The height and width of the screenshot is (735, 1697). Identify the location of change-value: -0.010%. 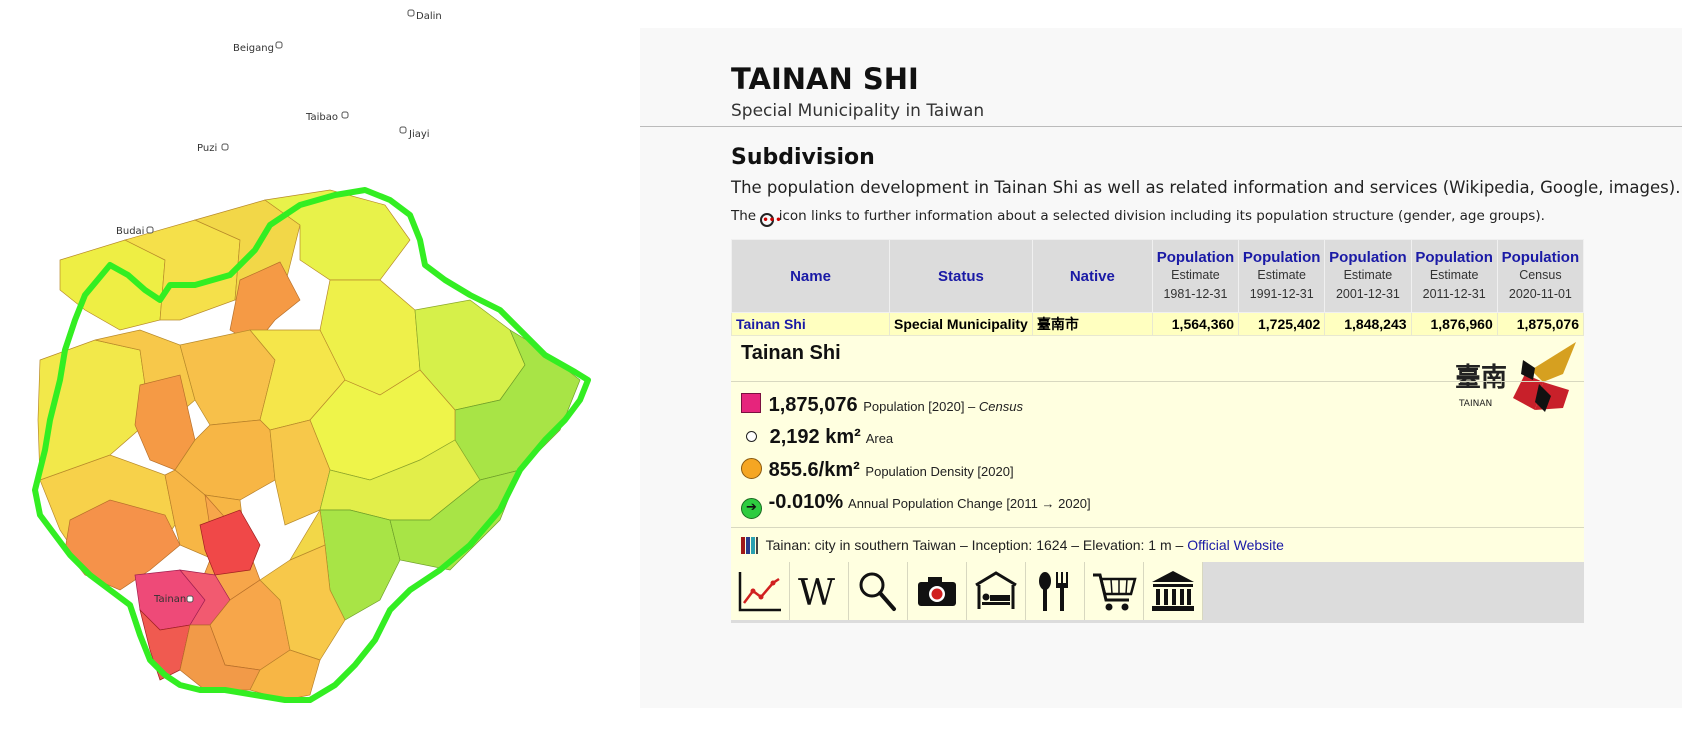
(806, 502).